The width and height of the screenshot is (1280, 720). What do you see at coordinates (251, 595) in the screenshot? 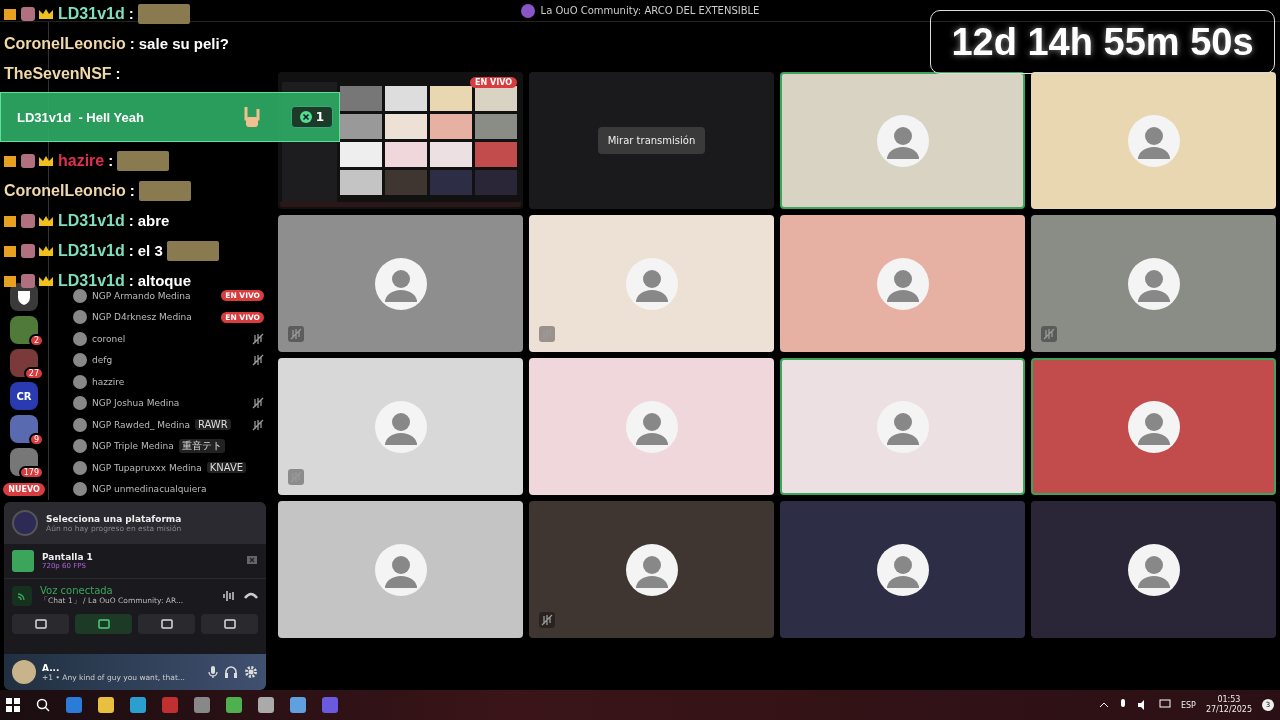
I see `hang-up-icon` at bounding box center [251, 595].